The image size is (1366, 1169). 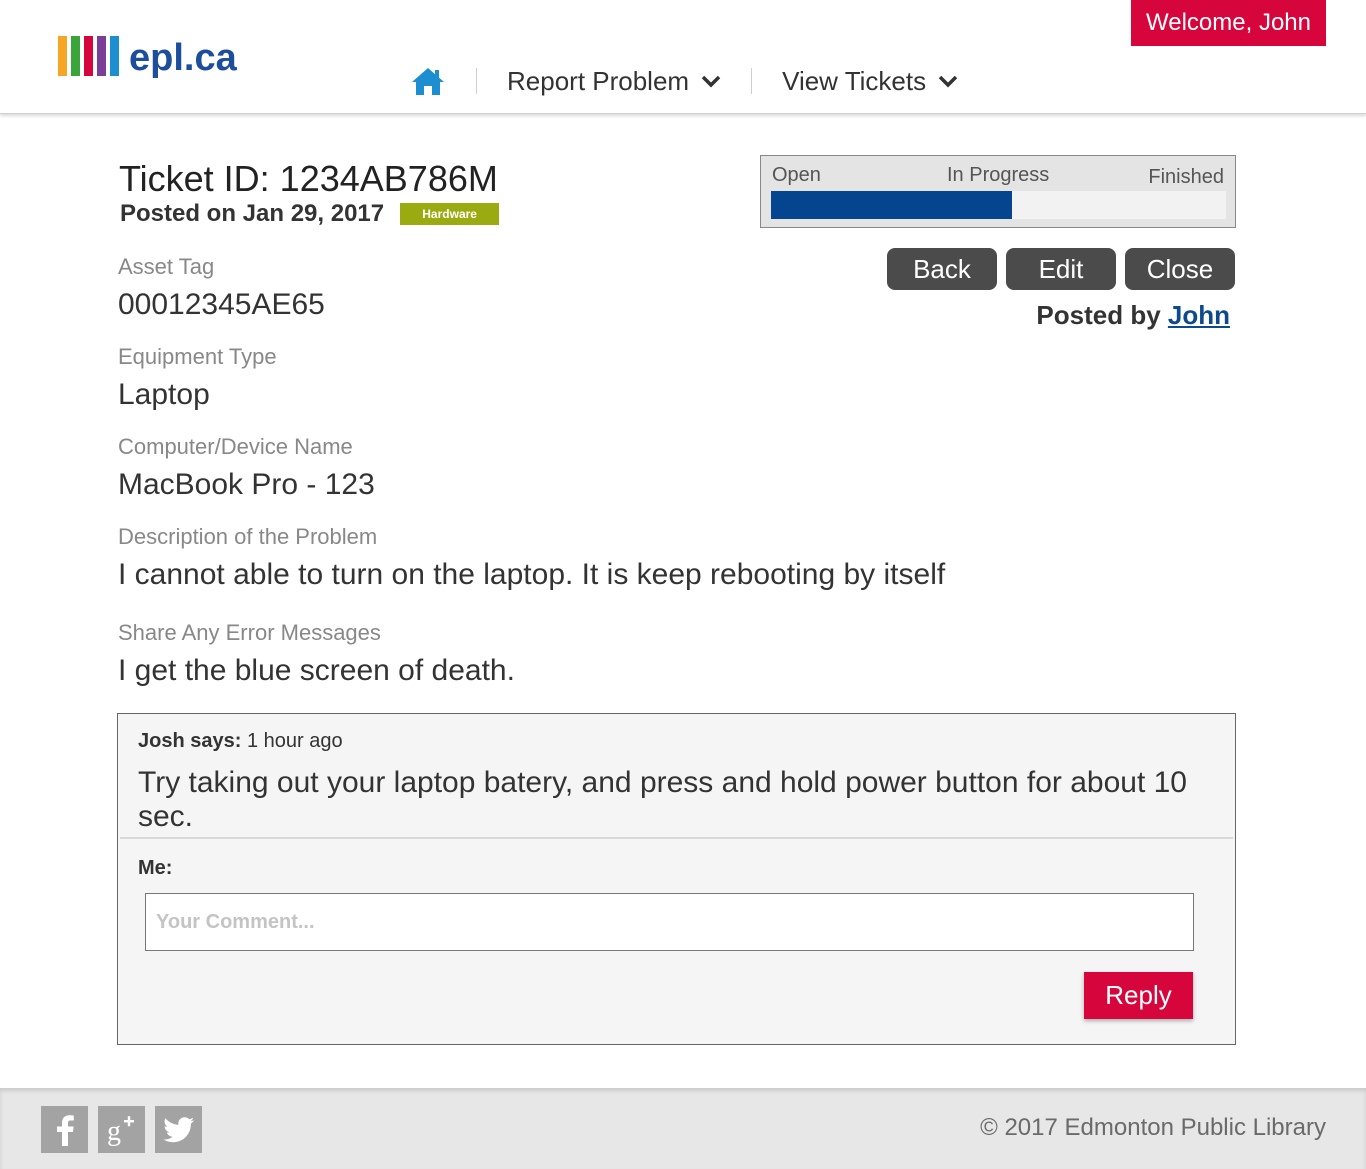 What do you see at coordinates (249, 632) in the screenshot?
I see `error-messages-label: Share Any Error Messages` at bounding box center [249, 632].